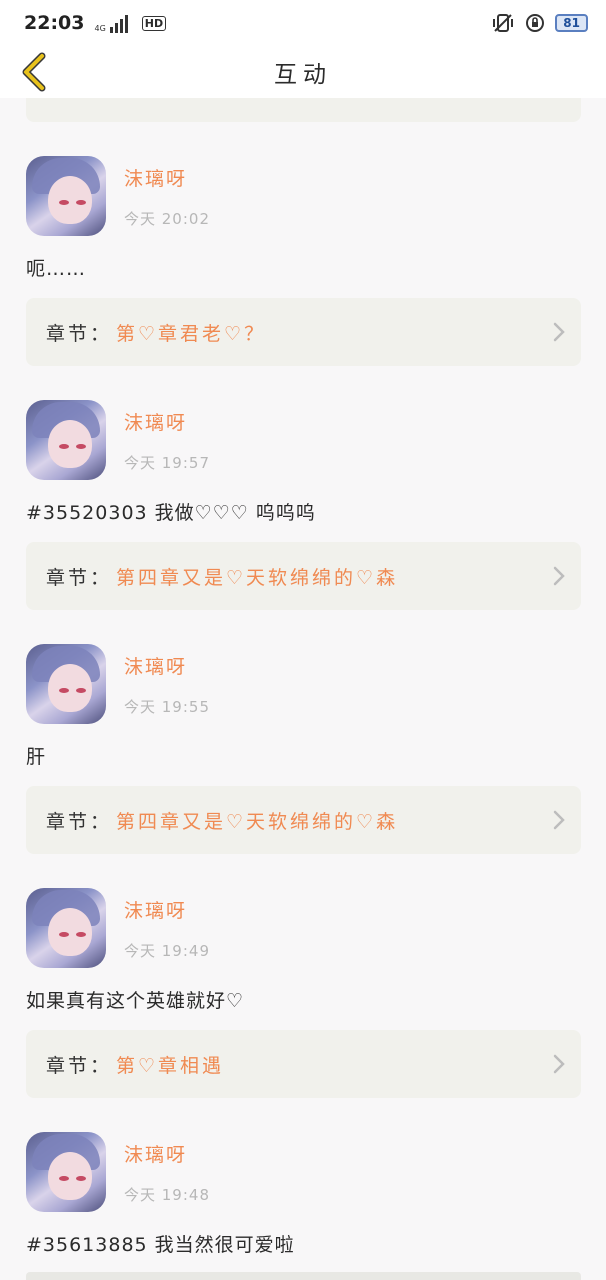 This screenshot has height=1280, width=606. I want to click on hd-badge: HD, so click(154, 23).